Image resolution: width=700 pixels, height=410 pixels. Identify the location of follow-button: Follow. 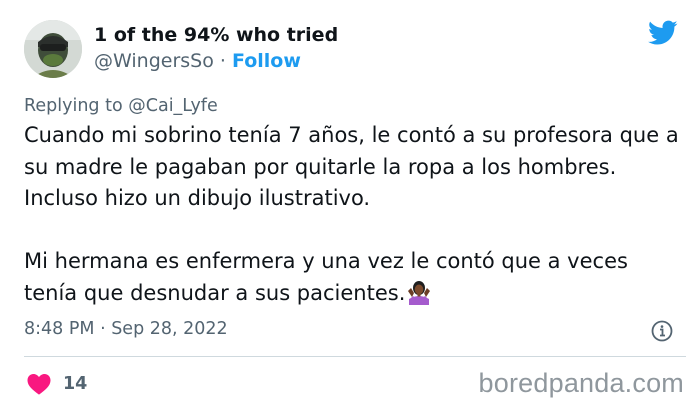
(266, 61).